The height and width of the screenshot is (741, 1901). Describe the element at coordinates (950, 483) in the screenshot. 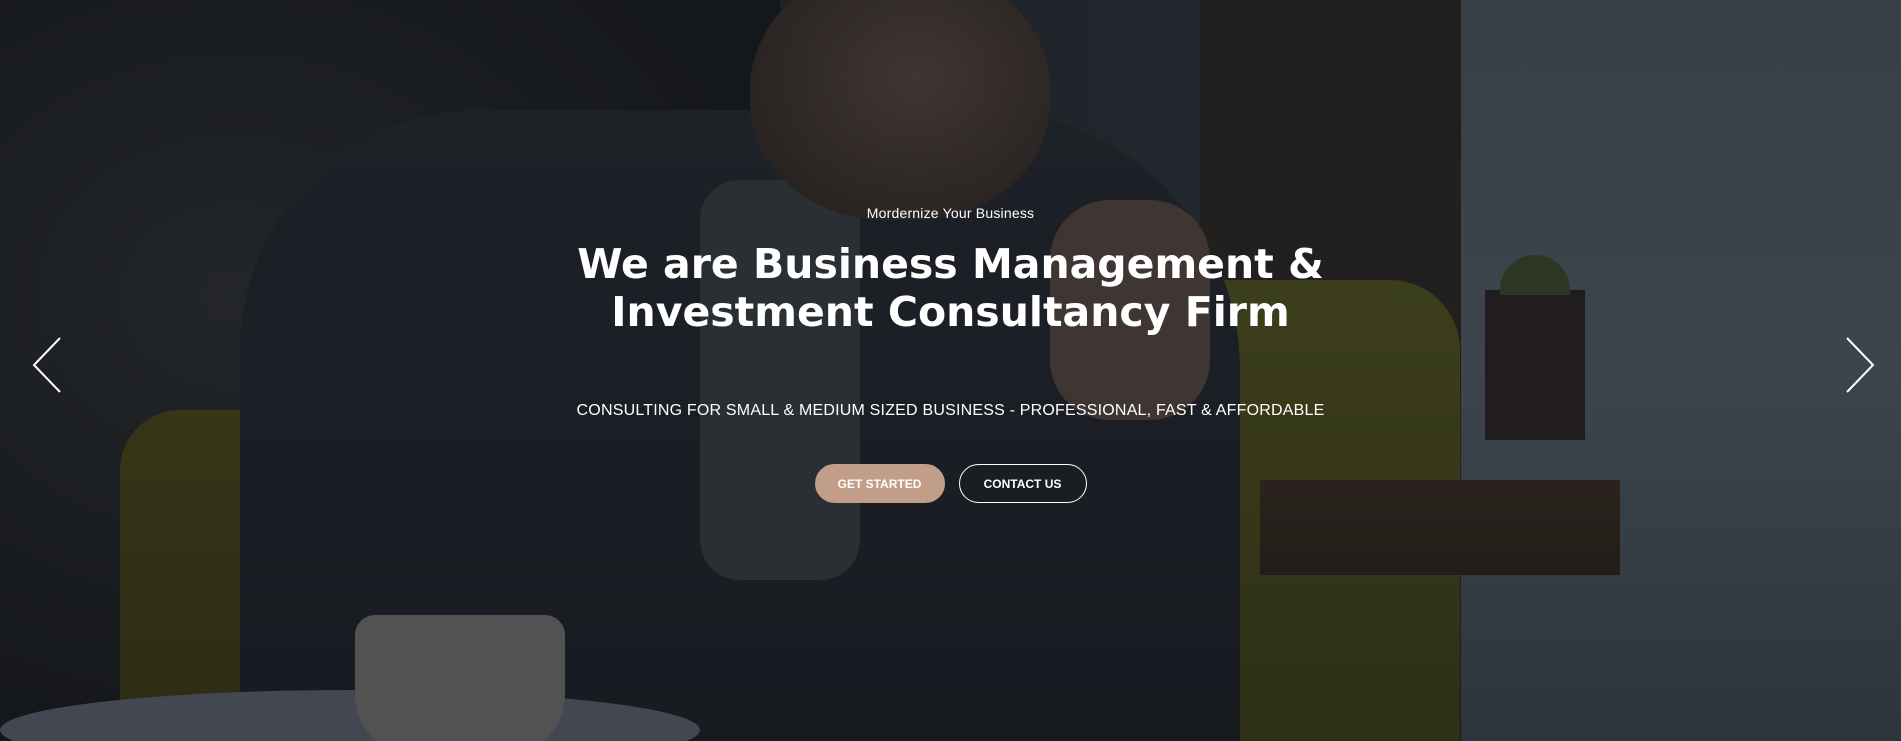

I see `hero-buttons: GET STARTED CONTACT US` at that location.